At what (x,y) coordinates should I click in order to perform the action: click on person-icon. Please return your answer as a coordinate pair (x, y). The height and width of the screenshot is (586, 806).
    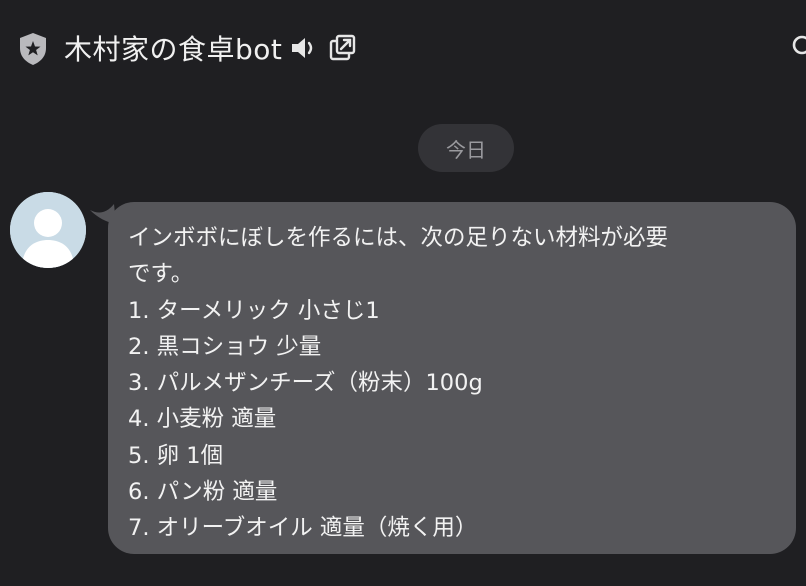
    Looking at the image, I should click on (48, 230).